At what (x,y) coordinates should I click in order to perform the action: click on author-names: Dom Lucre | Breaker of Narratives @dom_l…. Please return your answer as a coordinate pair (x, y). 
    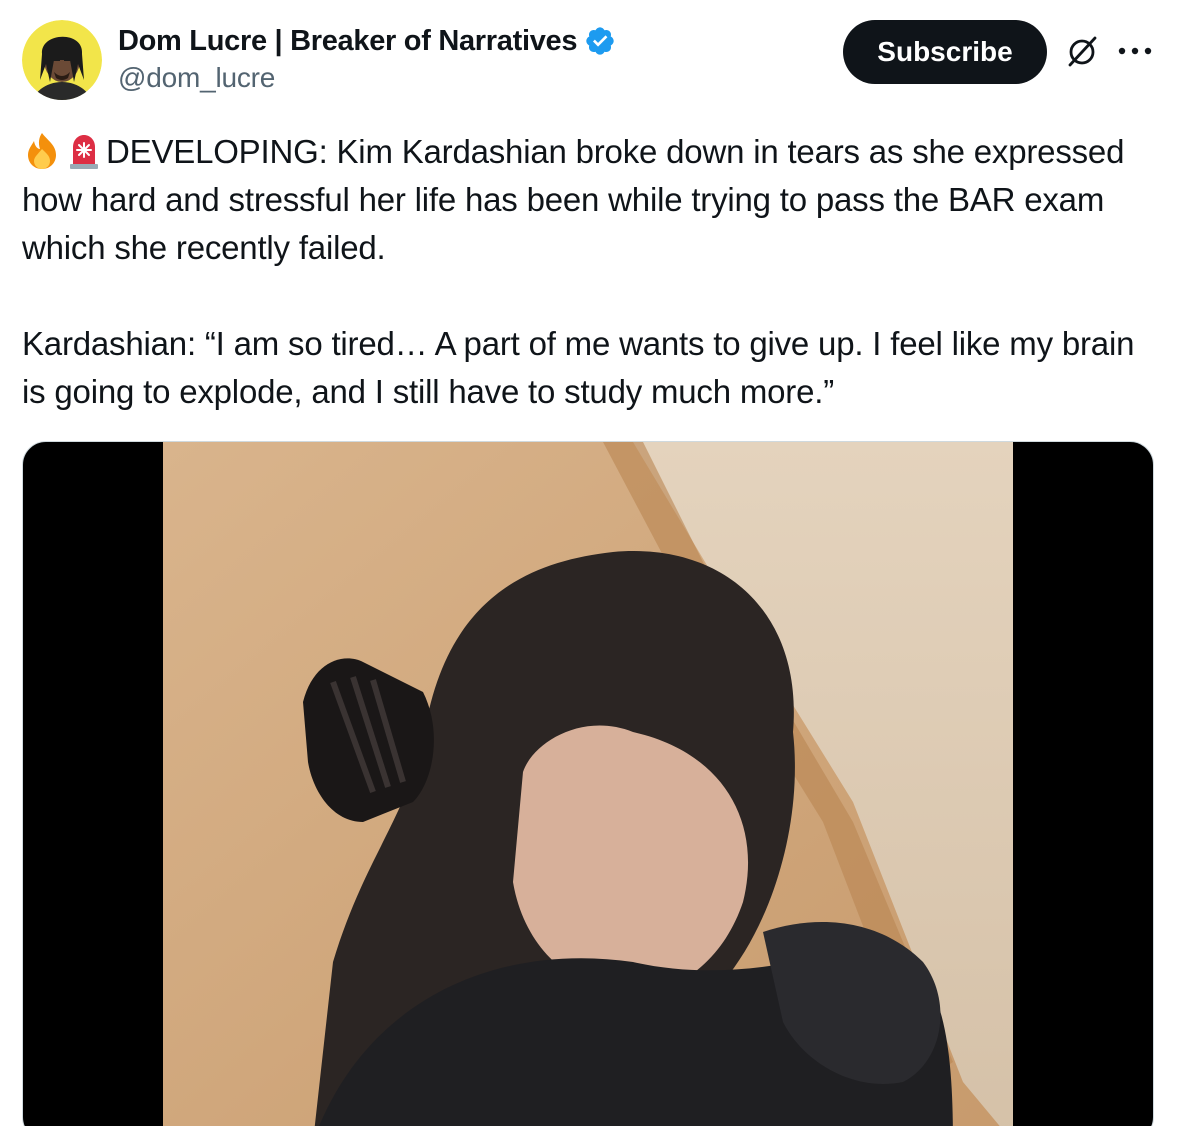
    Looking at the image, I should click on (367, 58).